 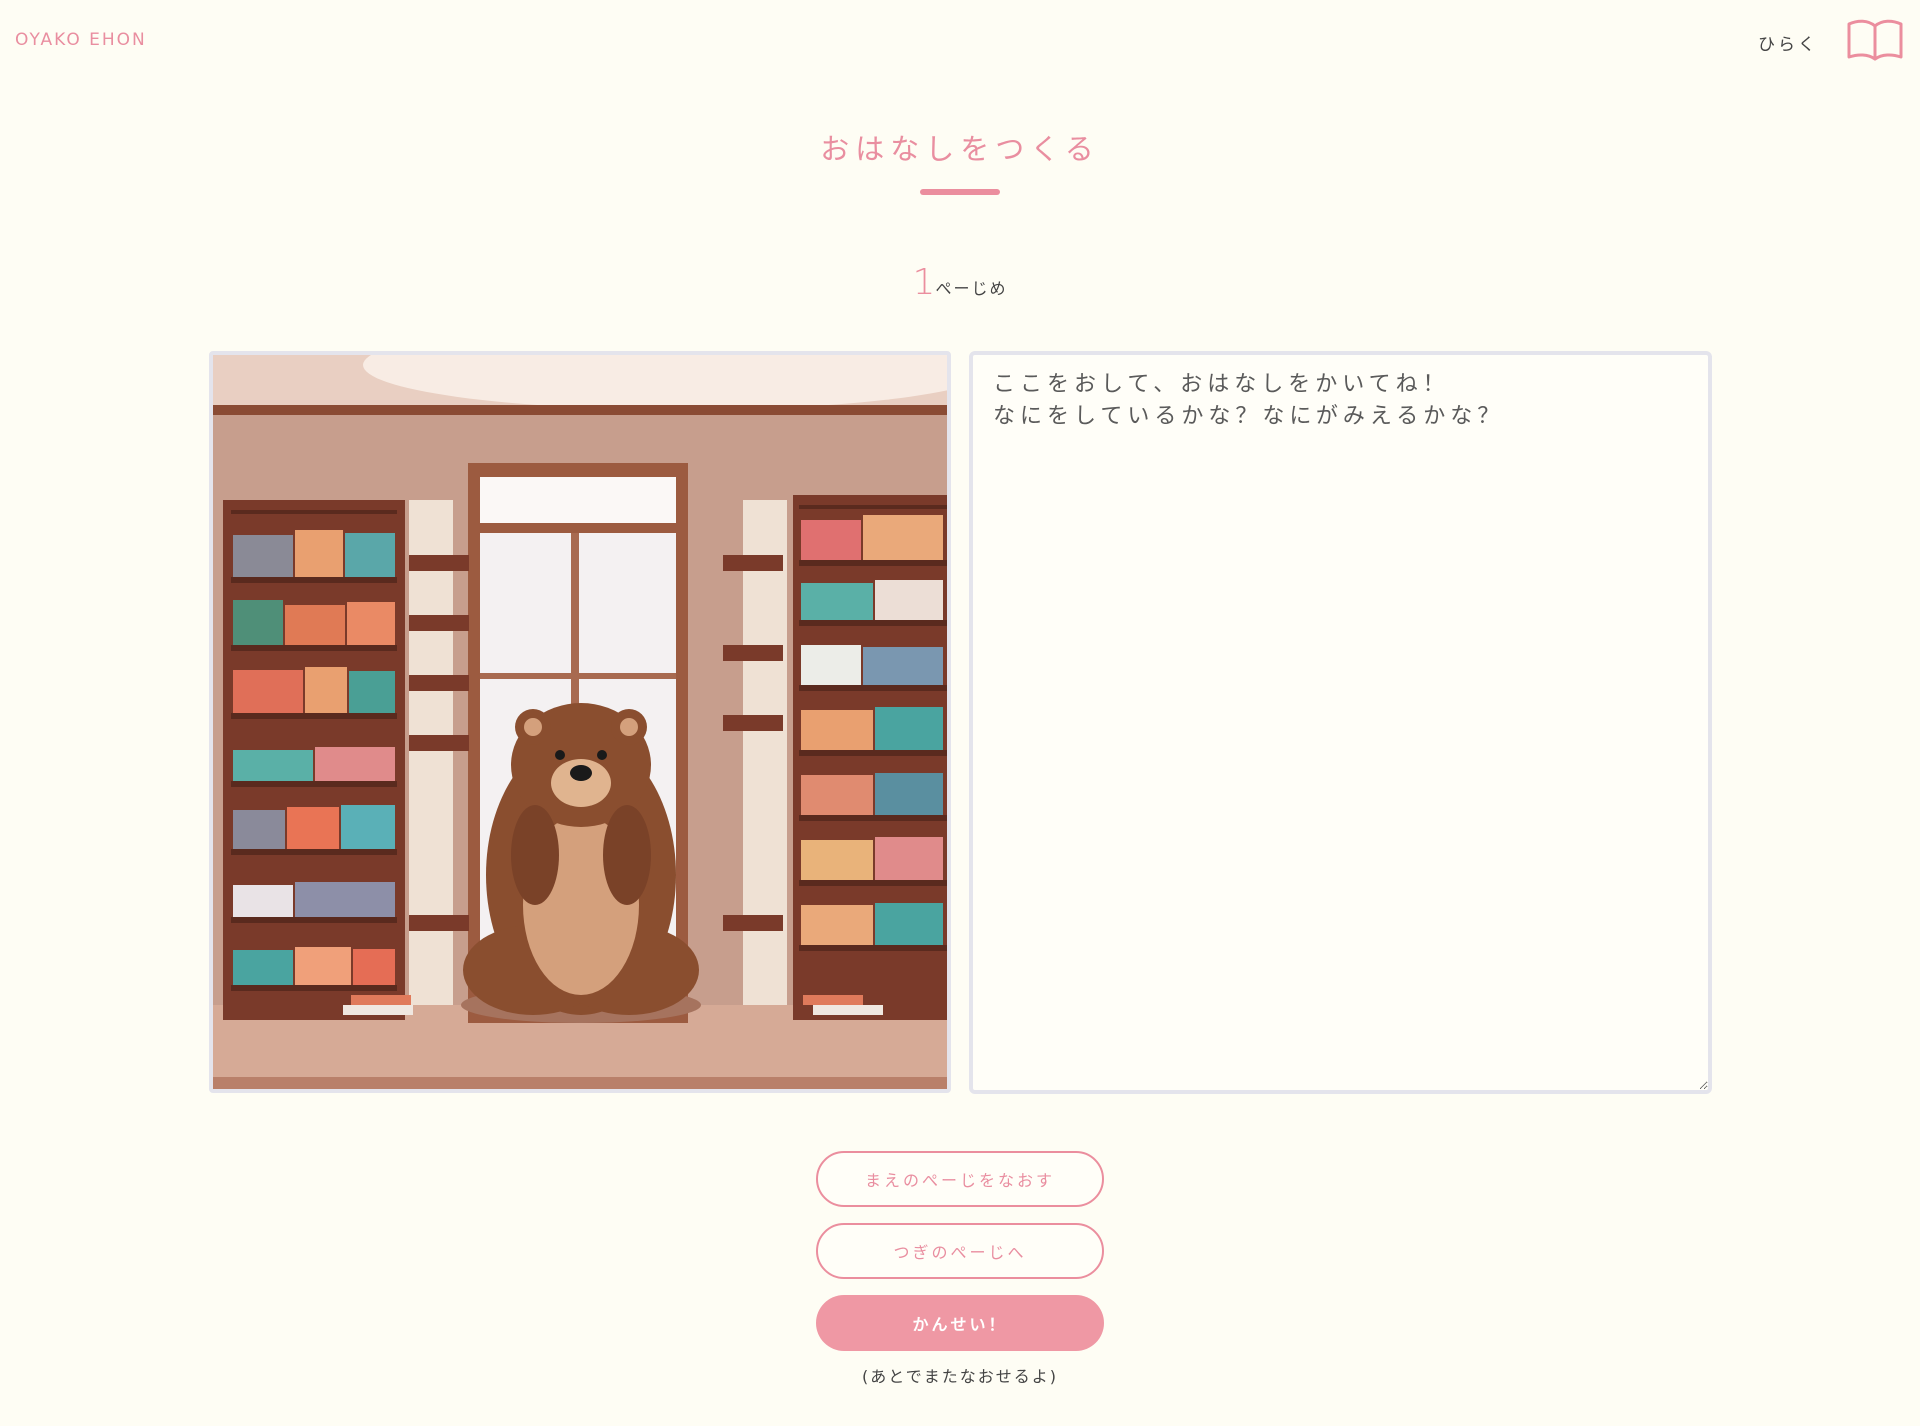 What do you see at coordinates (924, 282) in the screenshot?
I see `page-number: 1` at bounding box center [924, 282].